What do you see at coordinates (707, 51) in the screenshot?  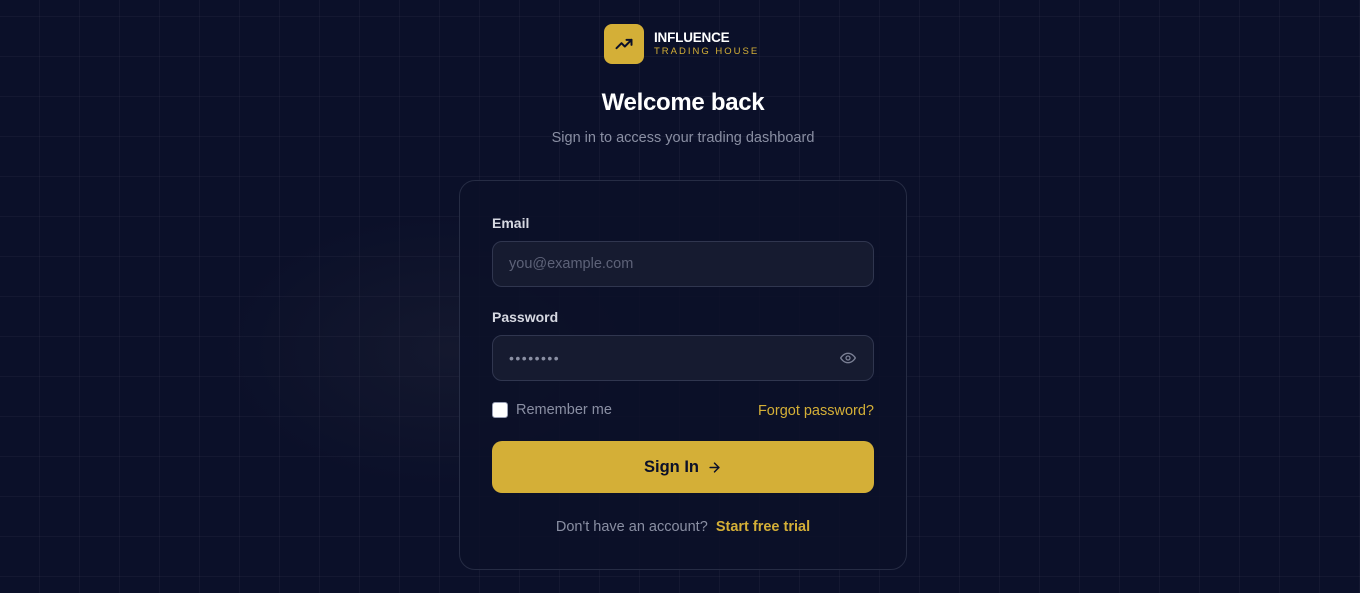 I see `brand-tagline: TRADING HOUSE` at bounding box center [707, 51].